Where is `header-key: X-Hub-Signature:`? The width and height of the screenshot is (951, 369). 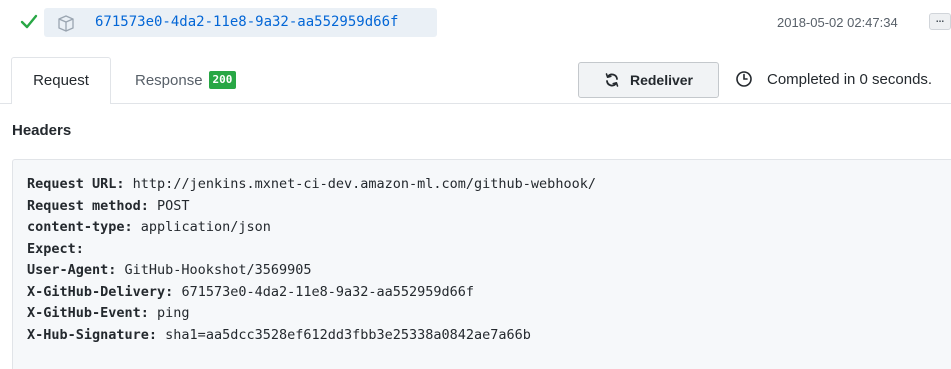 header-key: X-Hub-Signature: is located at coordinates (92, 334).